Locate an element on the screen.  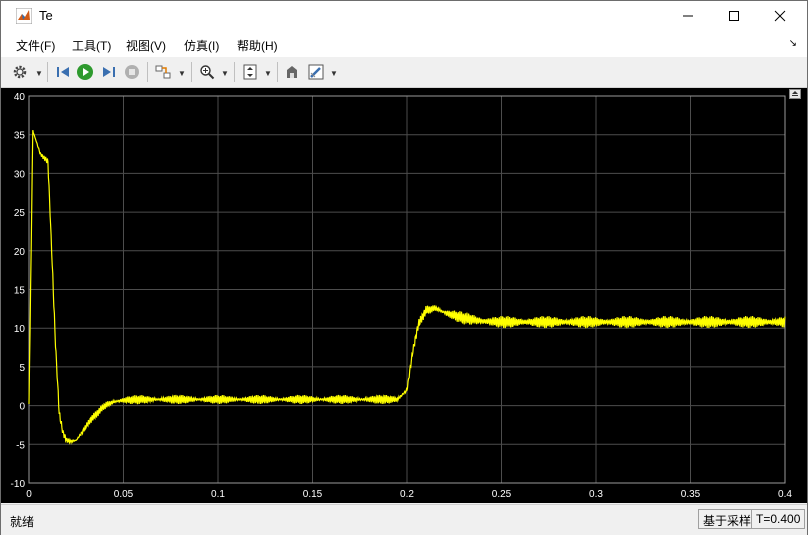
y-tick-label: -5 is located at coordinates (20, 445).